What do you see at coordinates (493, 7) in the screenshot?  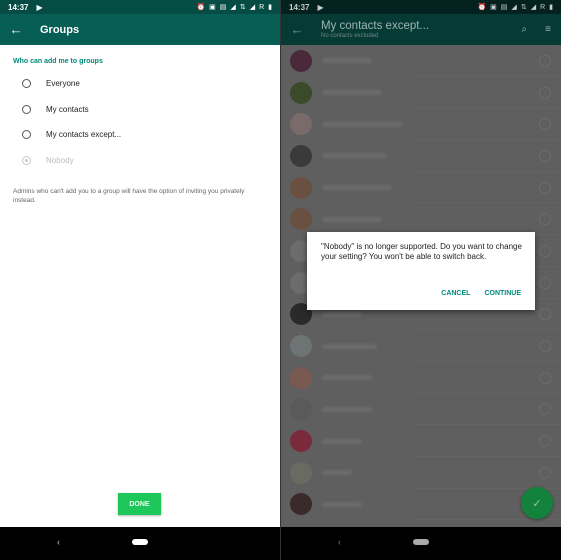 I see `vibrate-icon: ▣` at bounding box center [493, 7].